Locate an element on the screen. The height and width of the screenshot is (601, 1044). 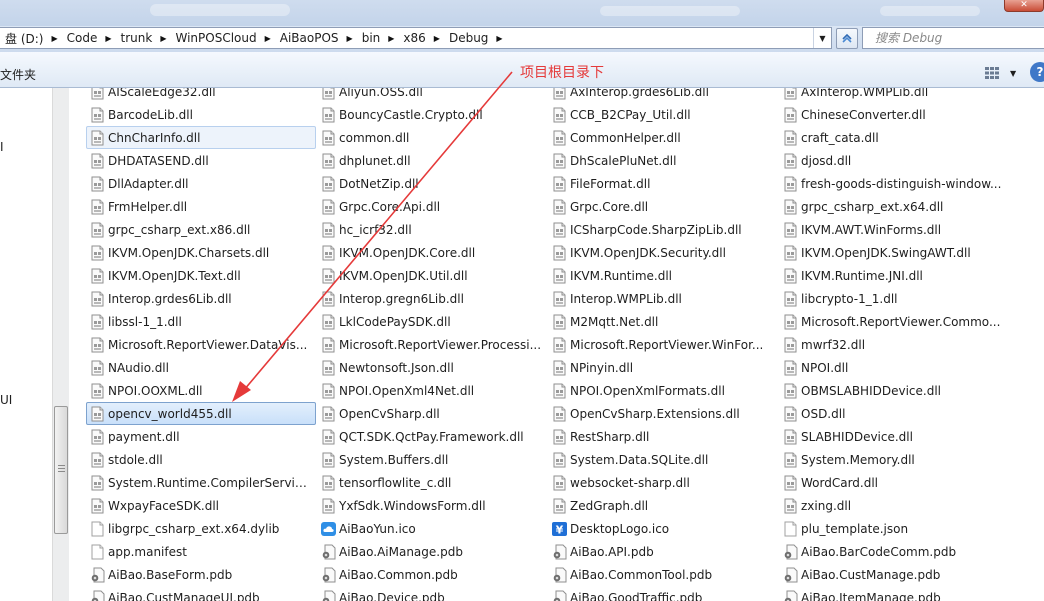
file-item: hc_icrf32.dll is located at coordinates (432, 229).